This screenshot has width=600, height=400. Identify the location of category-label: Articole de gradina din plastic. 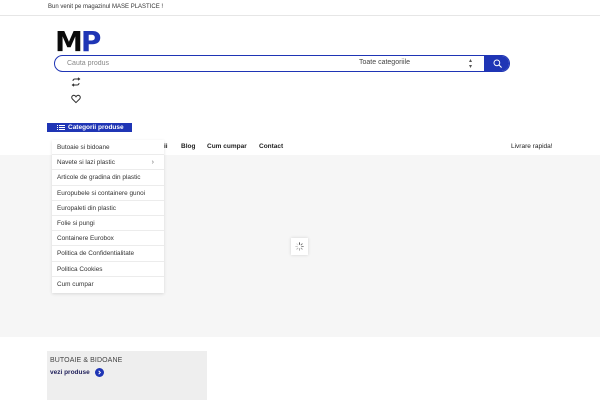
(99, 178).